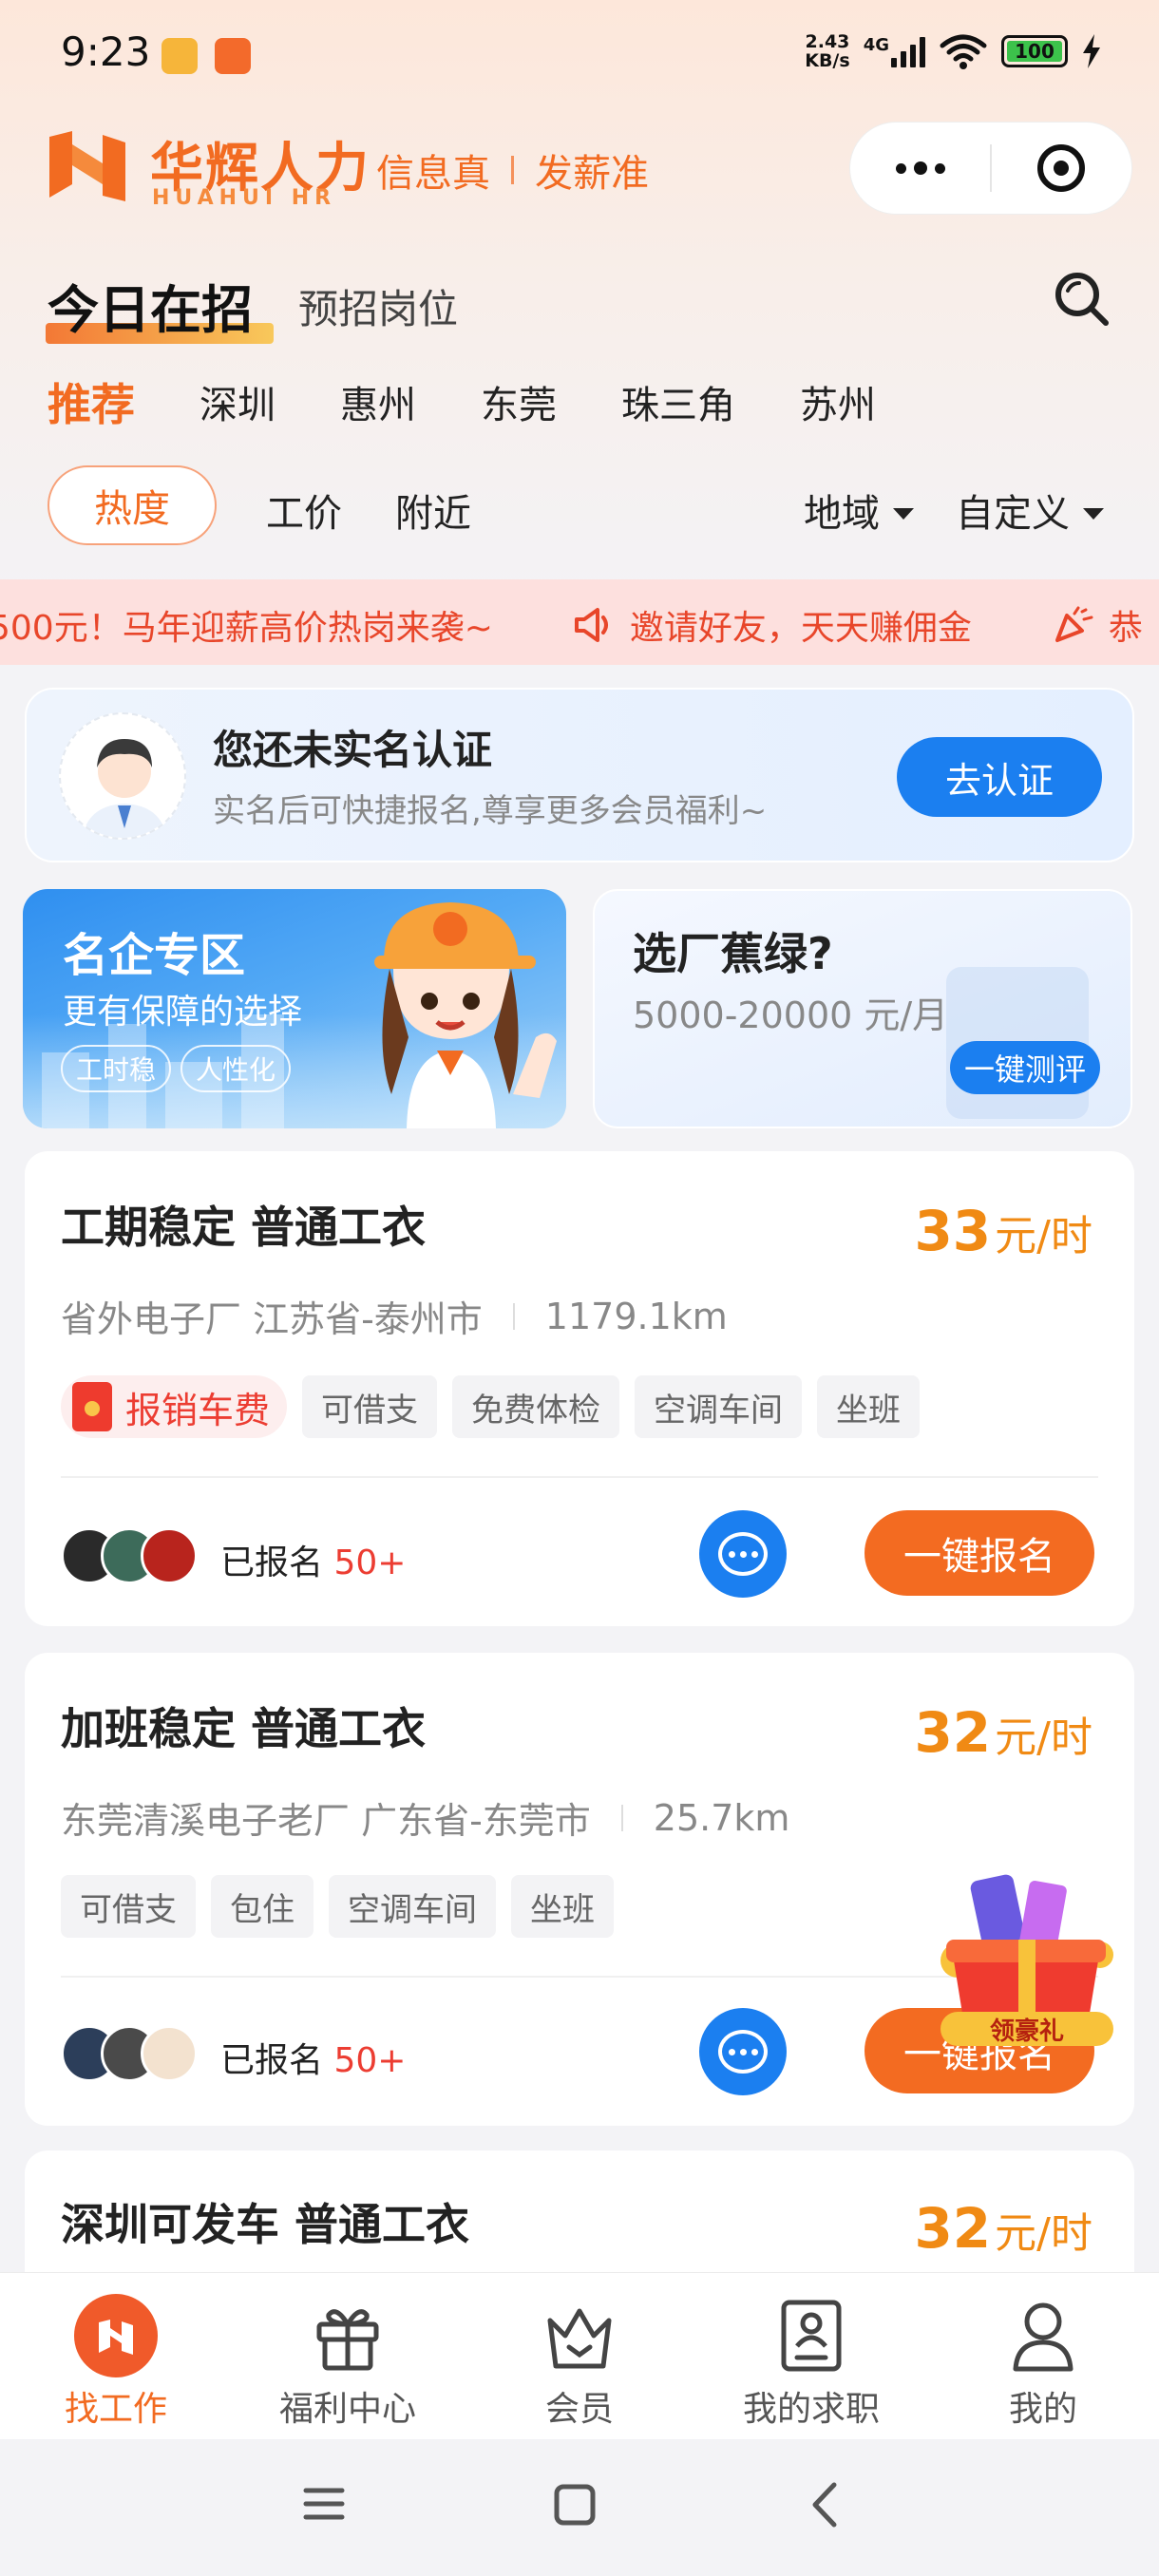  I want to click on tab-my-applications: 我的求职, so click(811, 2356).